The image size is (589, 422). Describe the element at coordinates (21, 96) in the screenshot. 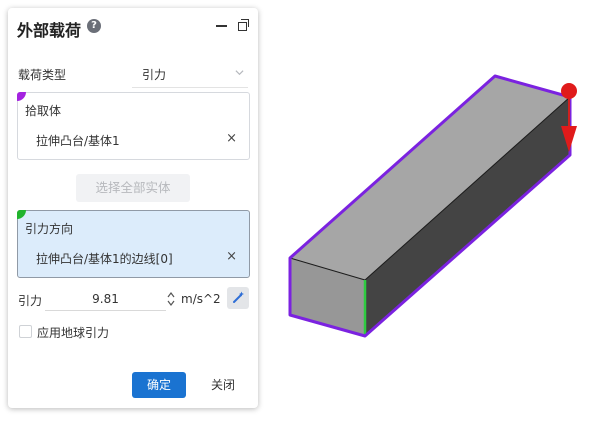

I see `pick-marker` at that location.